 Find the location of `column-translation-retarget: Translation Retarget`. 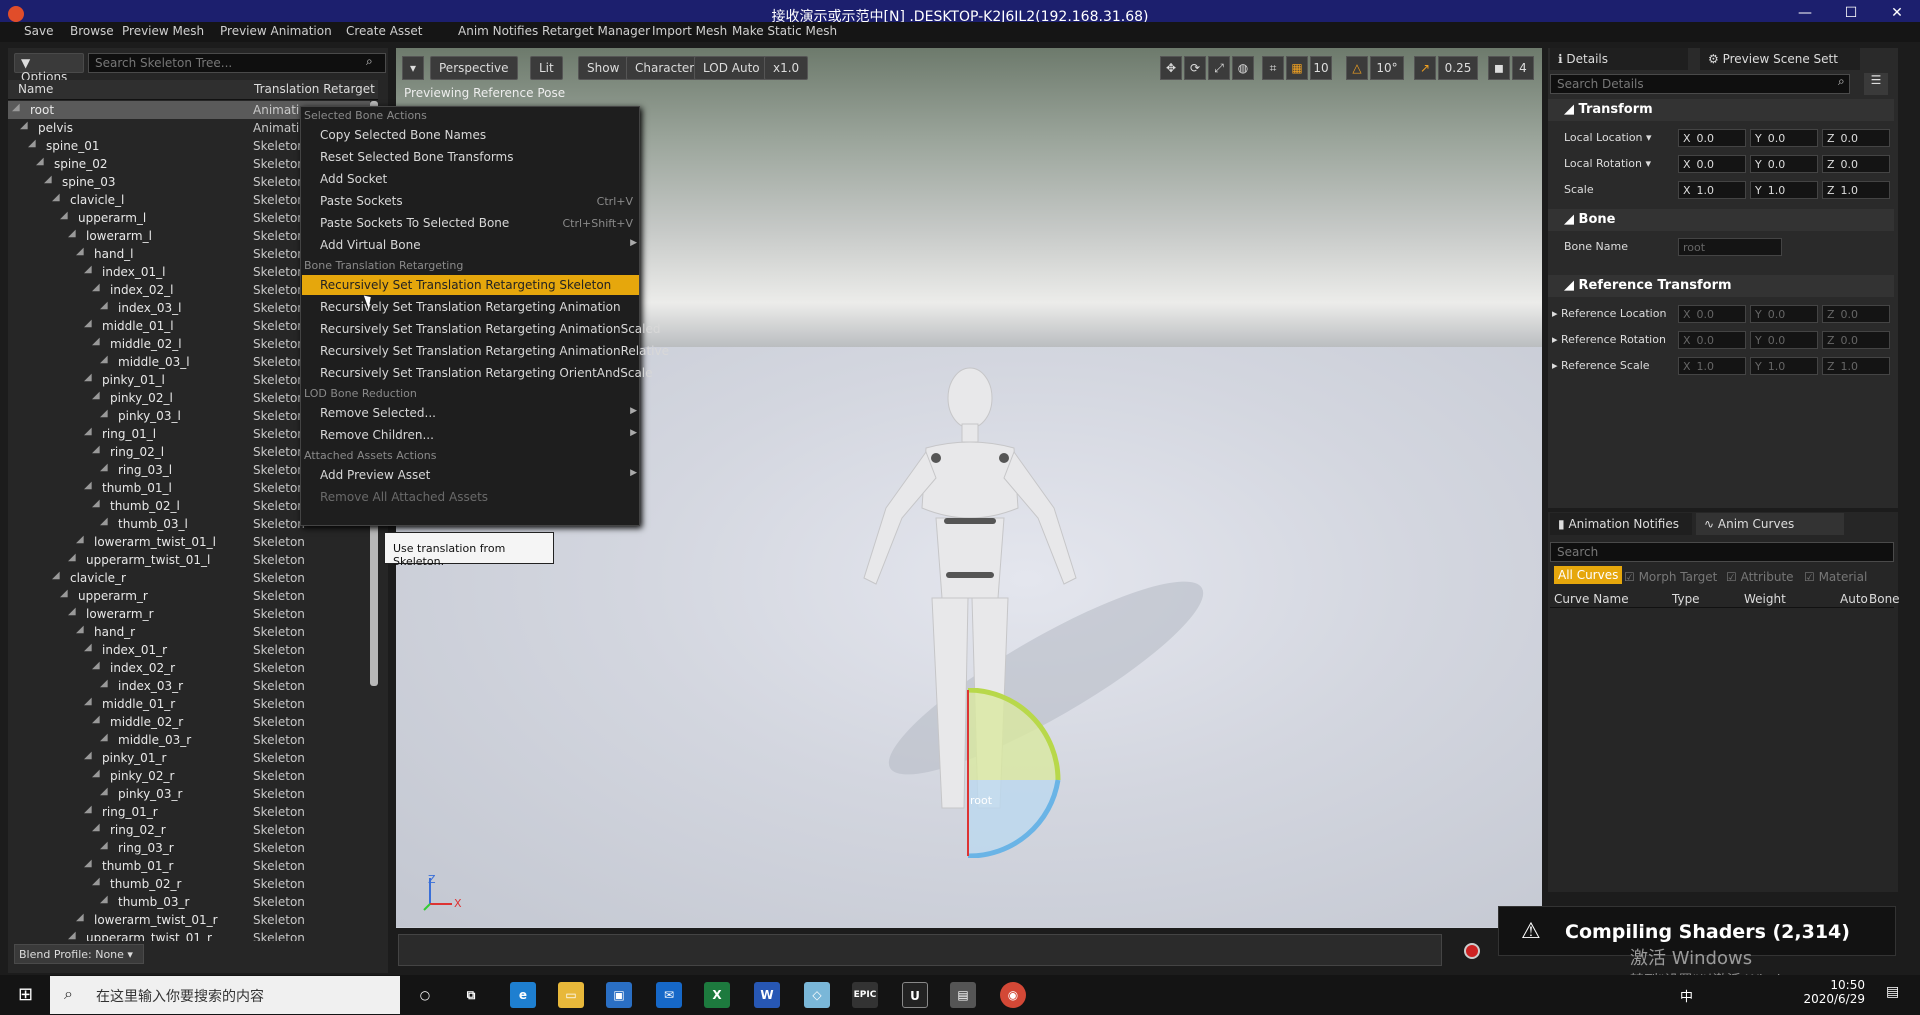

column-translation-retarget: Translation Retarget is located at coordinates (314, 89).